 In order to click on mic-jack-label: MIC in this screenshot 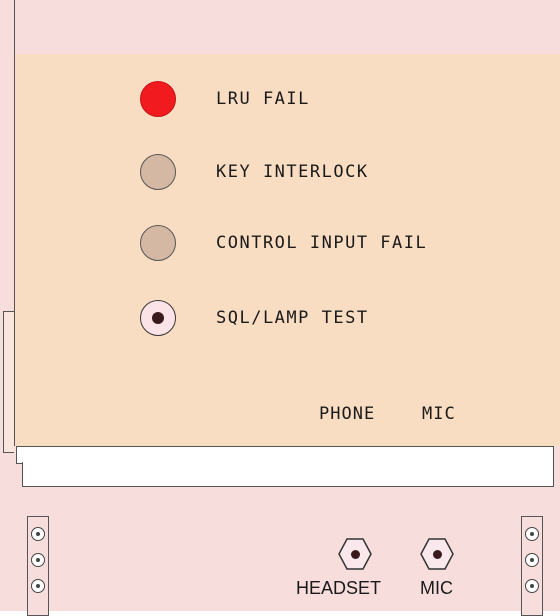, I will do `click(439, 414)`.